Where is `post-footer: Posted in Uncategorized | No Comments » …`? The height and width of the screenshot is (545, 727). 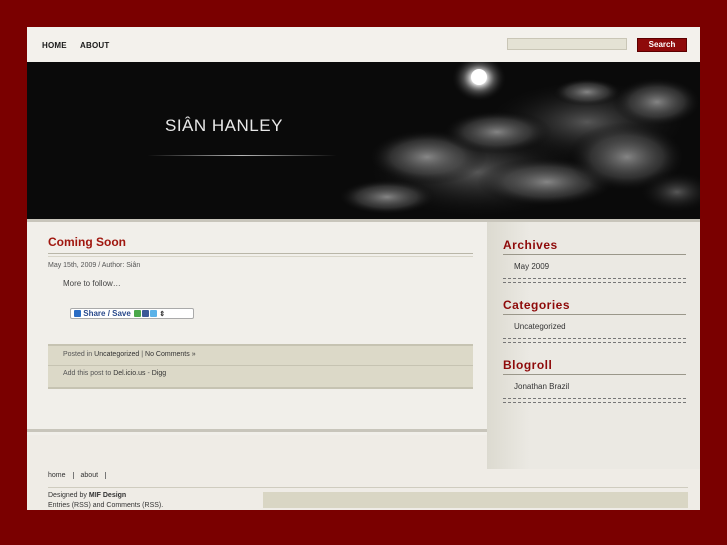
post-footer: Posted in Uncategorized | No Comments » … is located at coordinates (260, 366).